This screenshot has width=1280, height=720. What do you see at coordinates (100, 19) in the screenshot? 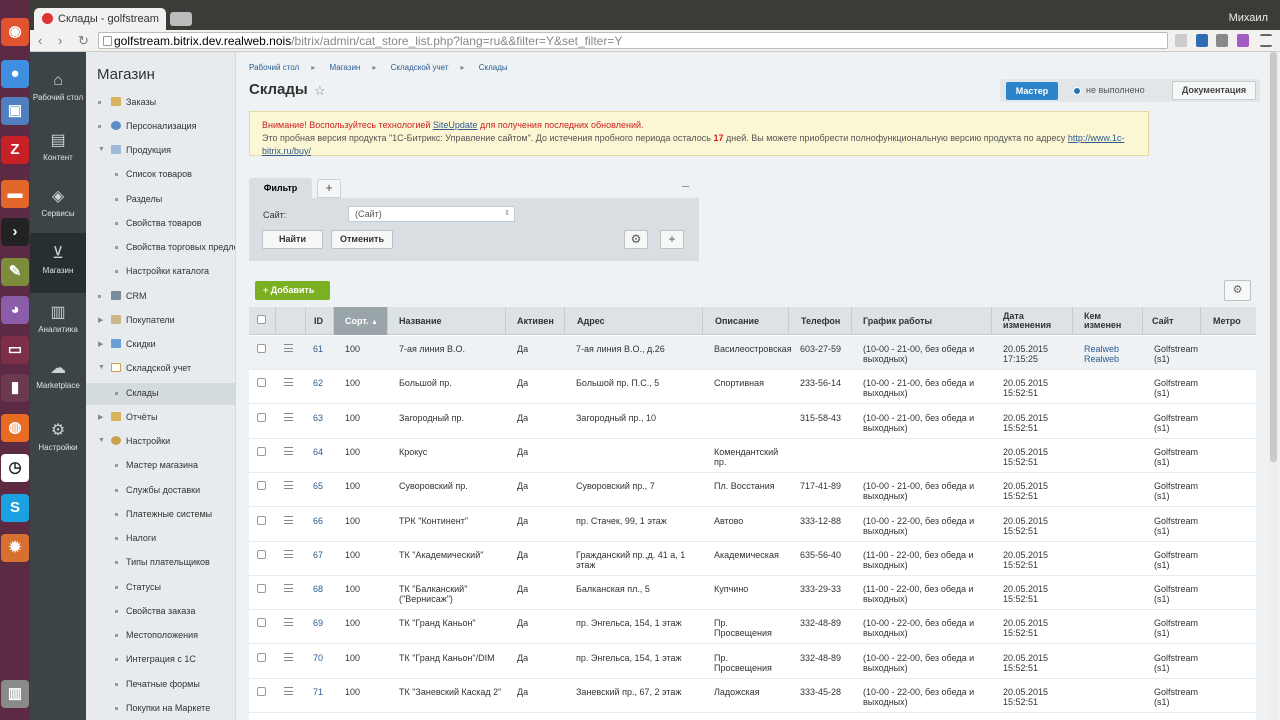
I see `browser-tab: Склады - golfstream` at bounding box center [100, 19].